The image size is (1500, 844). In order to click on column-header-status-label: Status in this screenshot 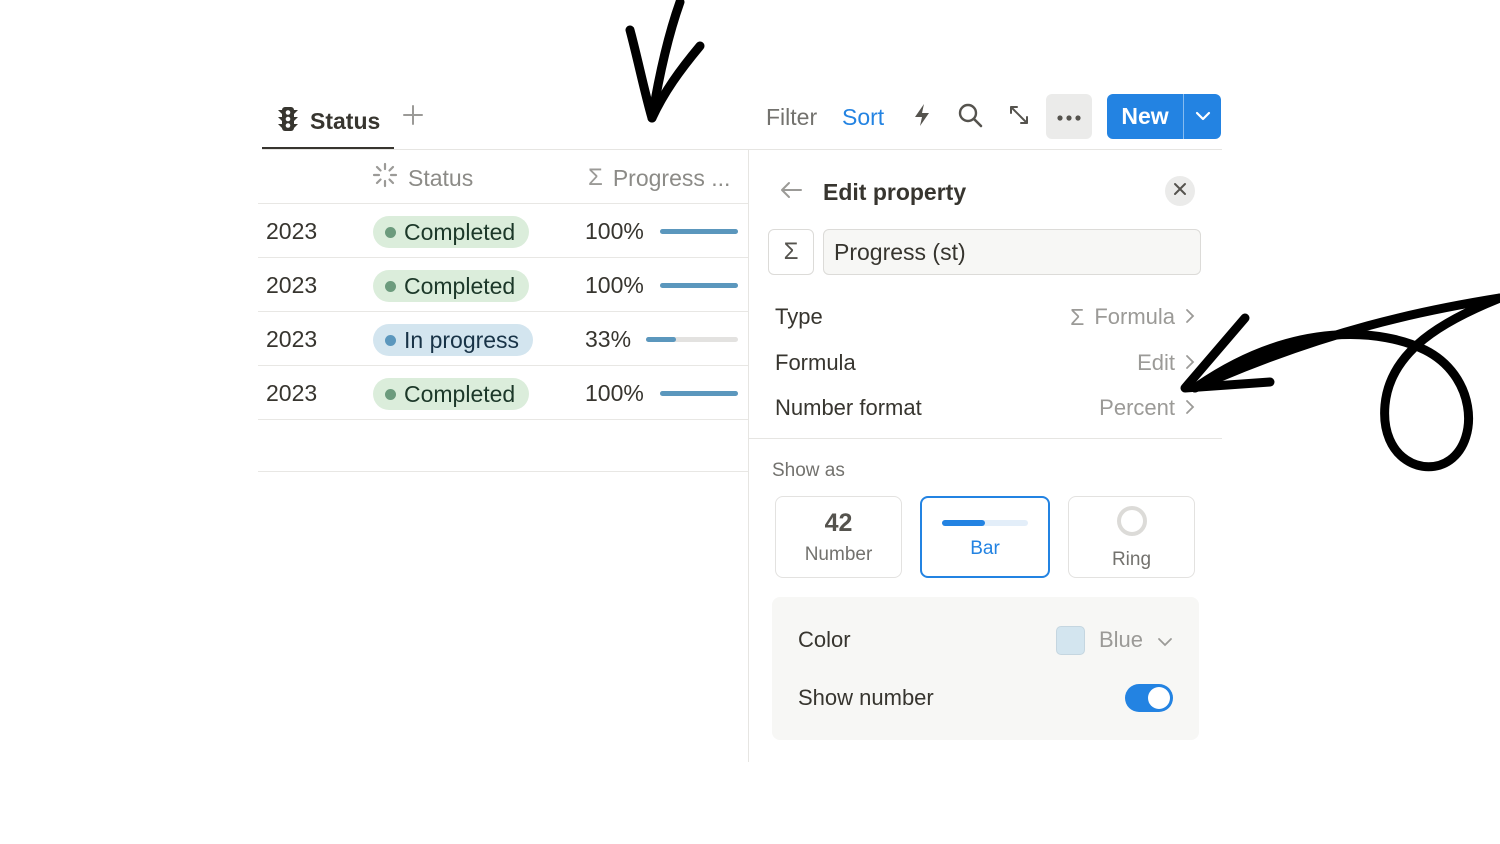, I will do `click(441, 177)`.